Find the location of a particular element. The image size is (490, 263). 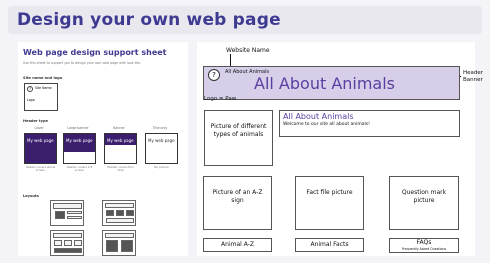

paw-logo-icon: ? is located at coordinates (214, 75).